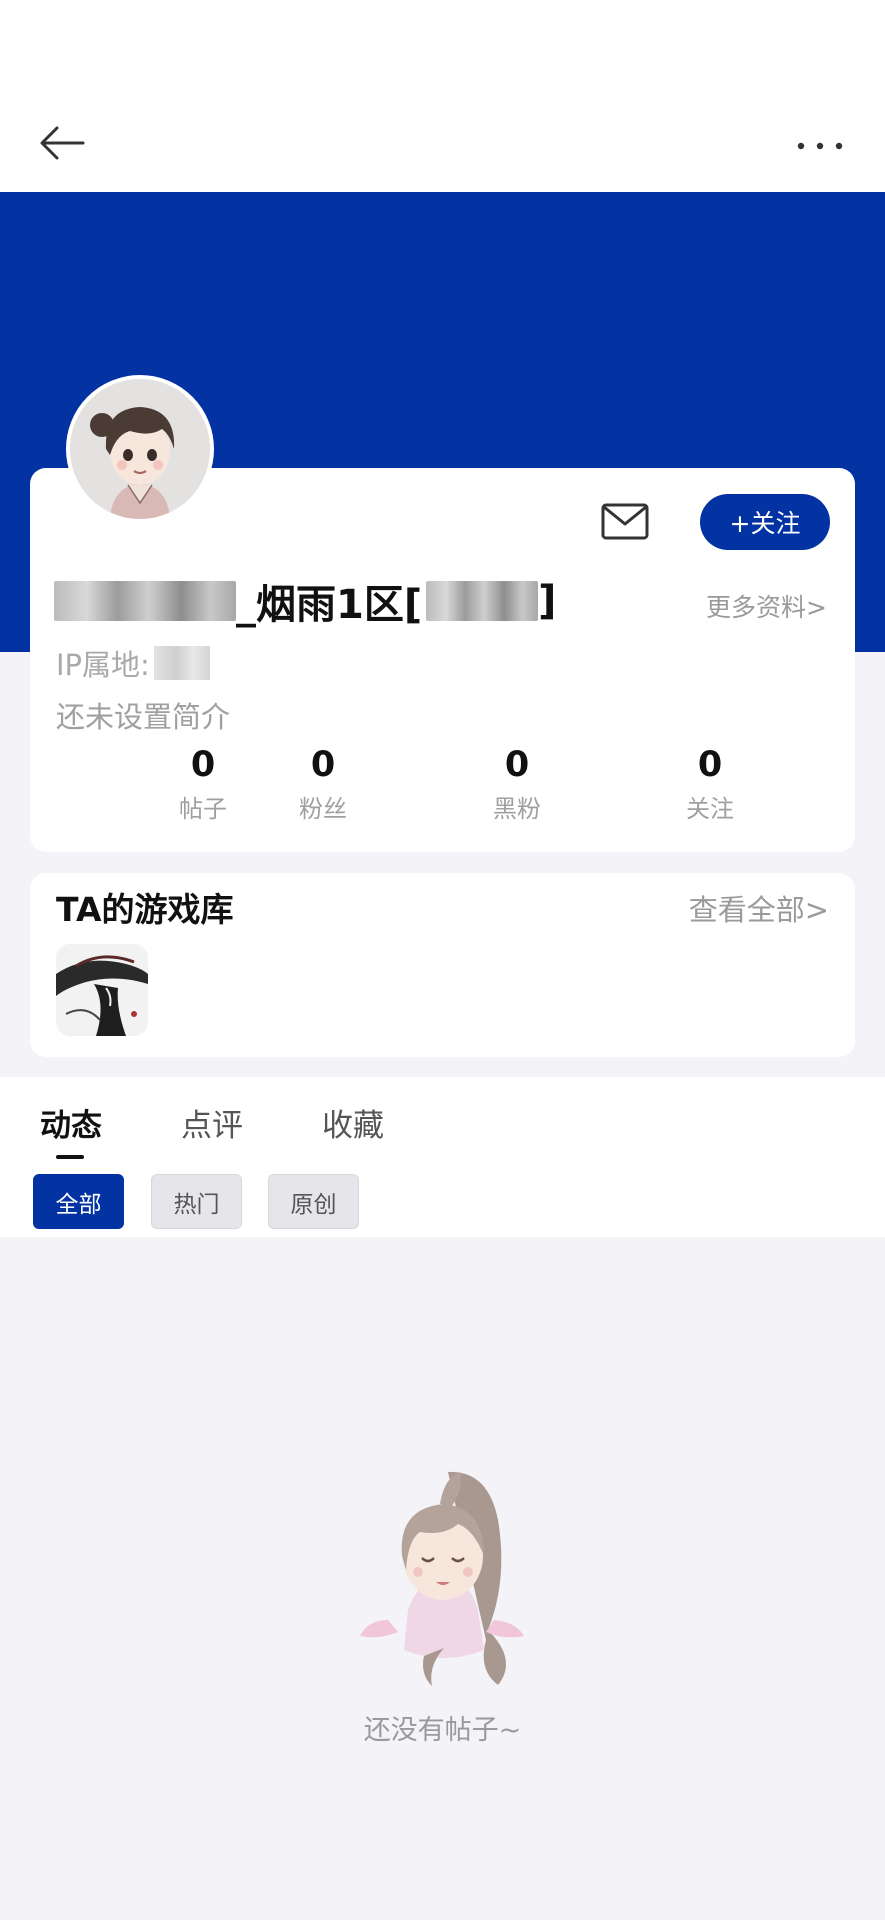 The image size is (885, 1920). I want to click on stat-following: 0 关注, so click(710, 784).